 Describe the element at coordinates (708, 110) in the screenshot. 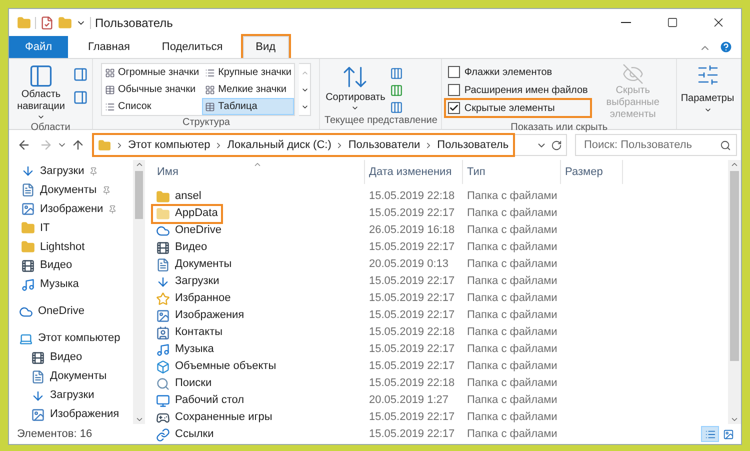

I see `caret-icon` at that location.